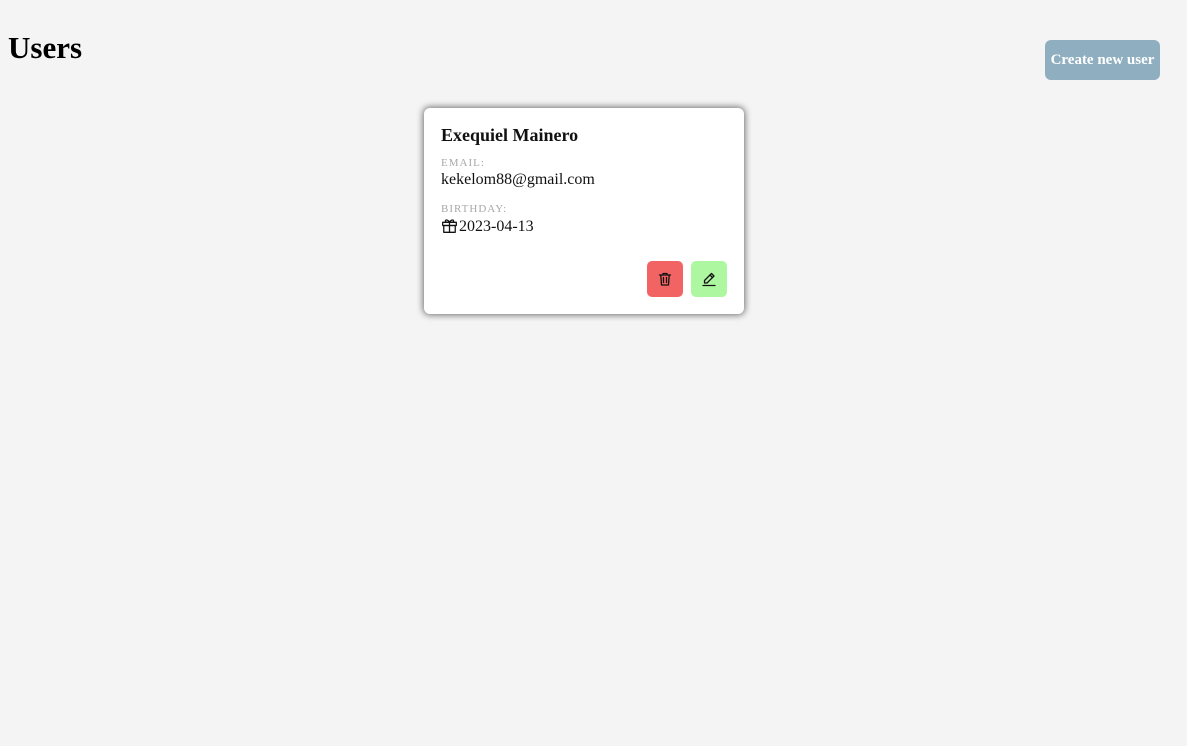 The image size is (1187, 746). I want to click on trash-icon, so click(665, 279).